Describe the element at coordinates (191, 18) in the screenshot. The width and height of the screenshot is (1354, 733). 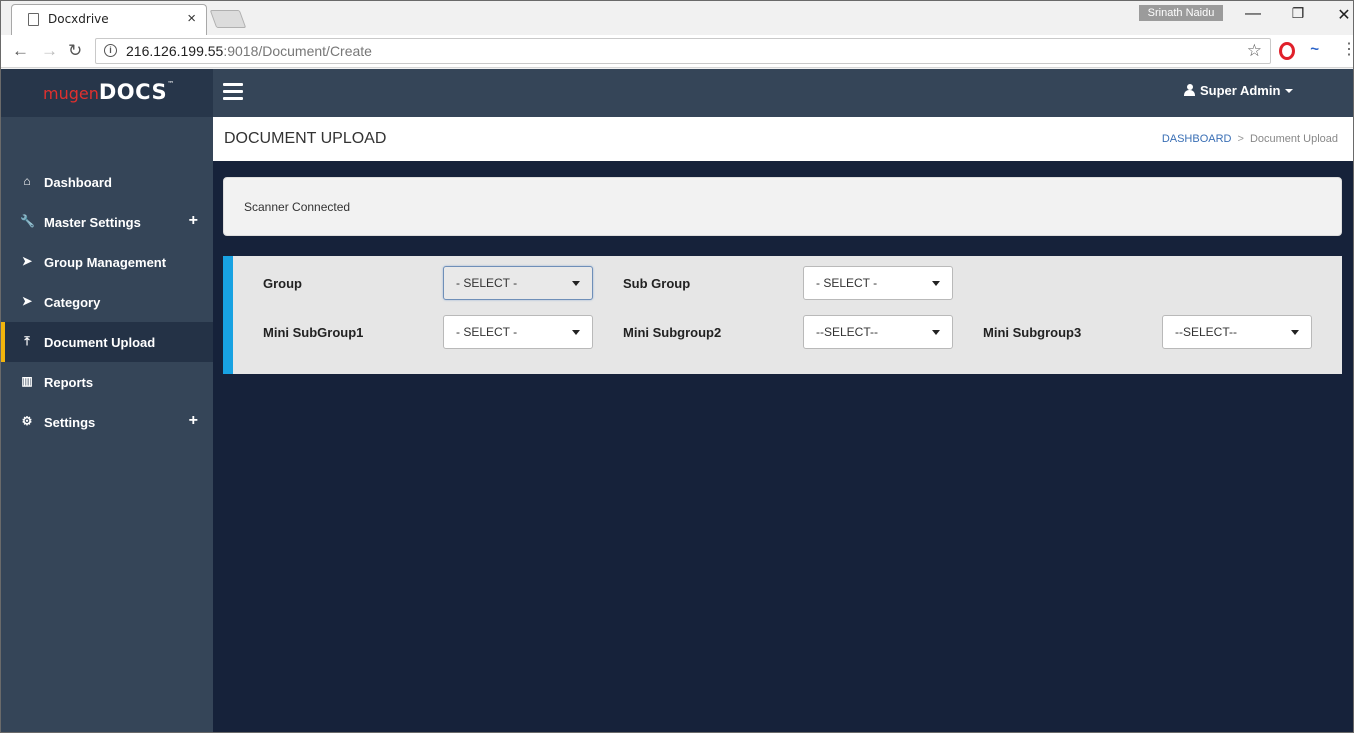
I see `tab-close-icon: ×` at that location.